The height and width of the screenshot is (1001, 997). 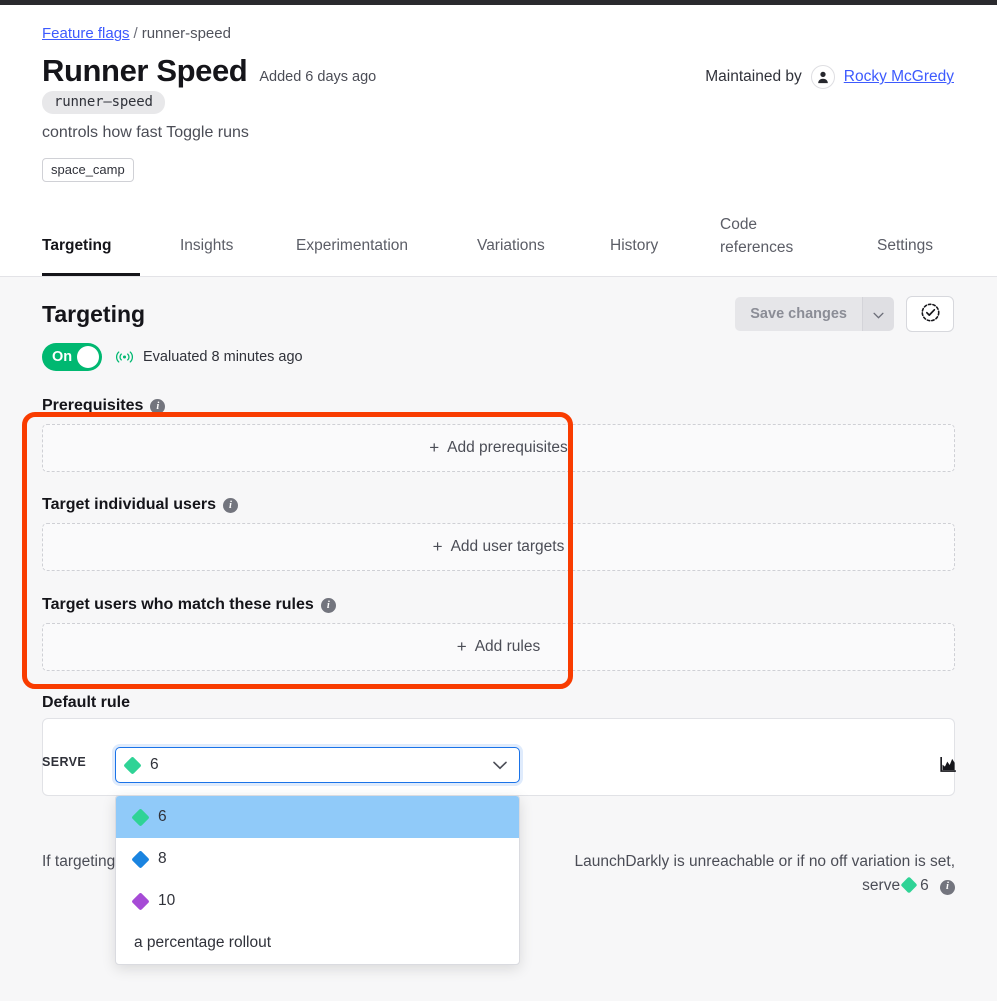 I want to click on dropdown-option-8: 8, so click(x=317, y=859).